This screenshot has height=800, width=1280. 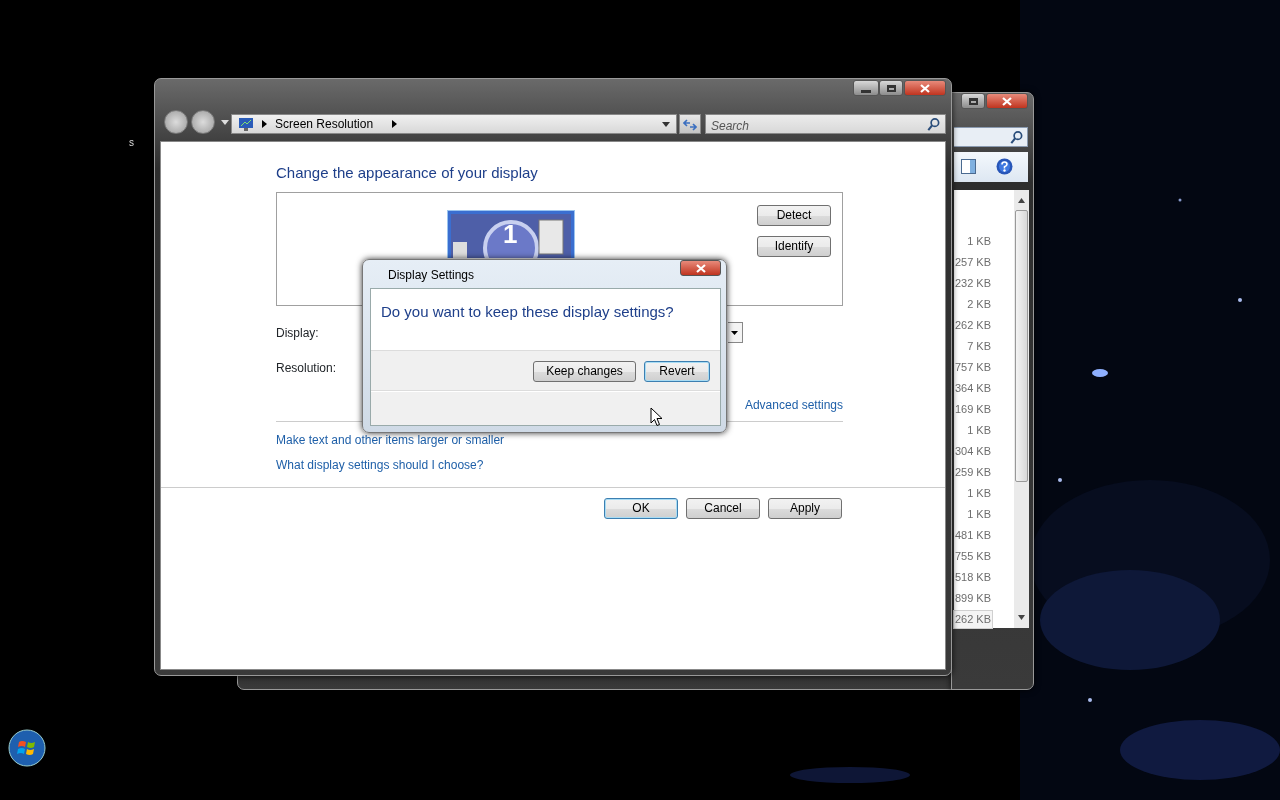 I want to click on size-cell-text: 232 KB, so click(x=972, y=283).